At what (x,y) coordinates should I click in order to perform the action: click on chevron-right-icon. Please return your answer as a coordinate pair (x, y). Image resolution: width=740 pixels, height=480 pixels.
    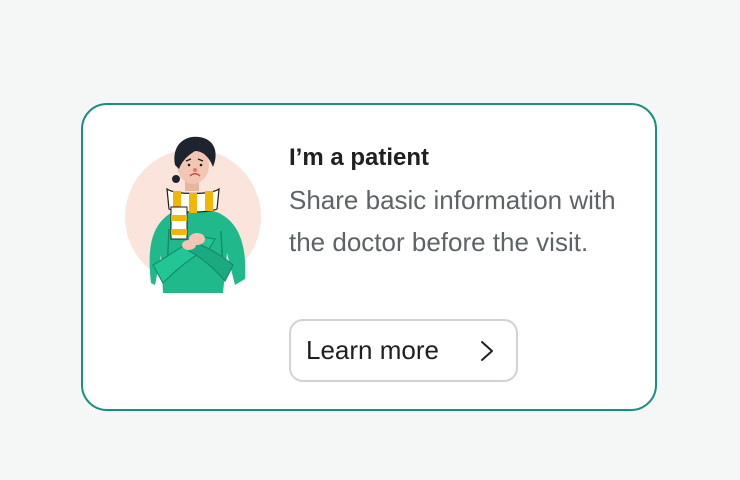
    Looking at the image, I should click on (487, 351).